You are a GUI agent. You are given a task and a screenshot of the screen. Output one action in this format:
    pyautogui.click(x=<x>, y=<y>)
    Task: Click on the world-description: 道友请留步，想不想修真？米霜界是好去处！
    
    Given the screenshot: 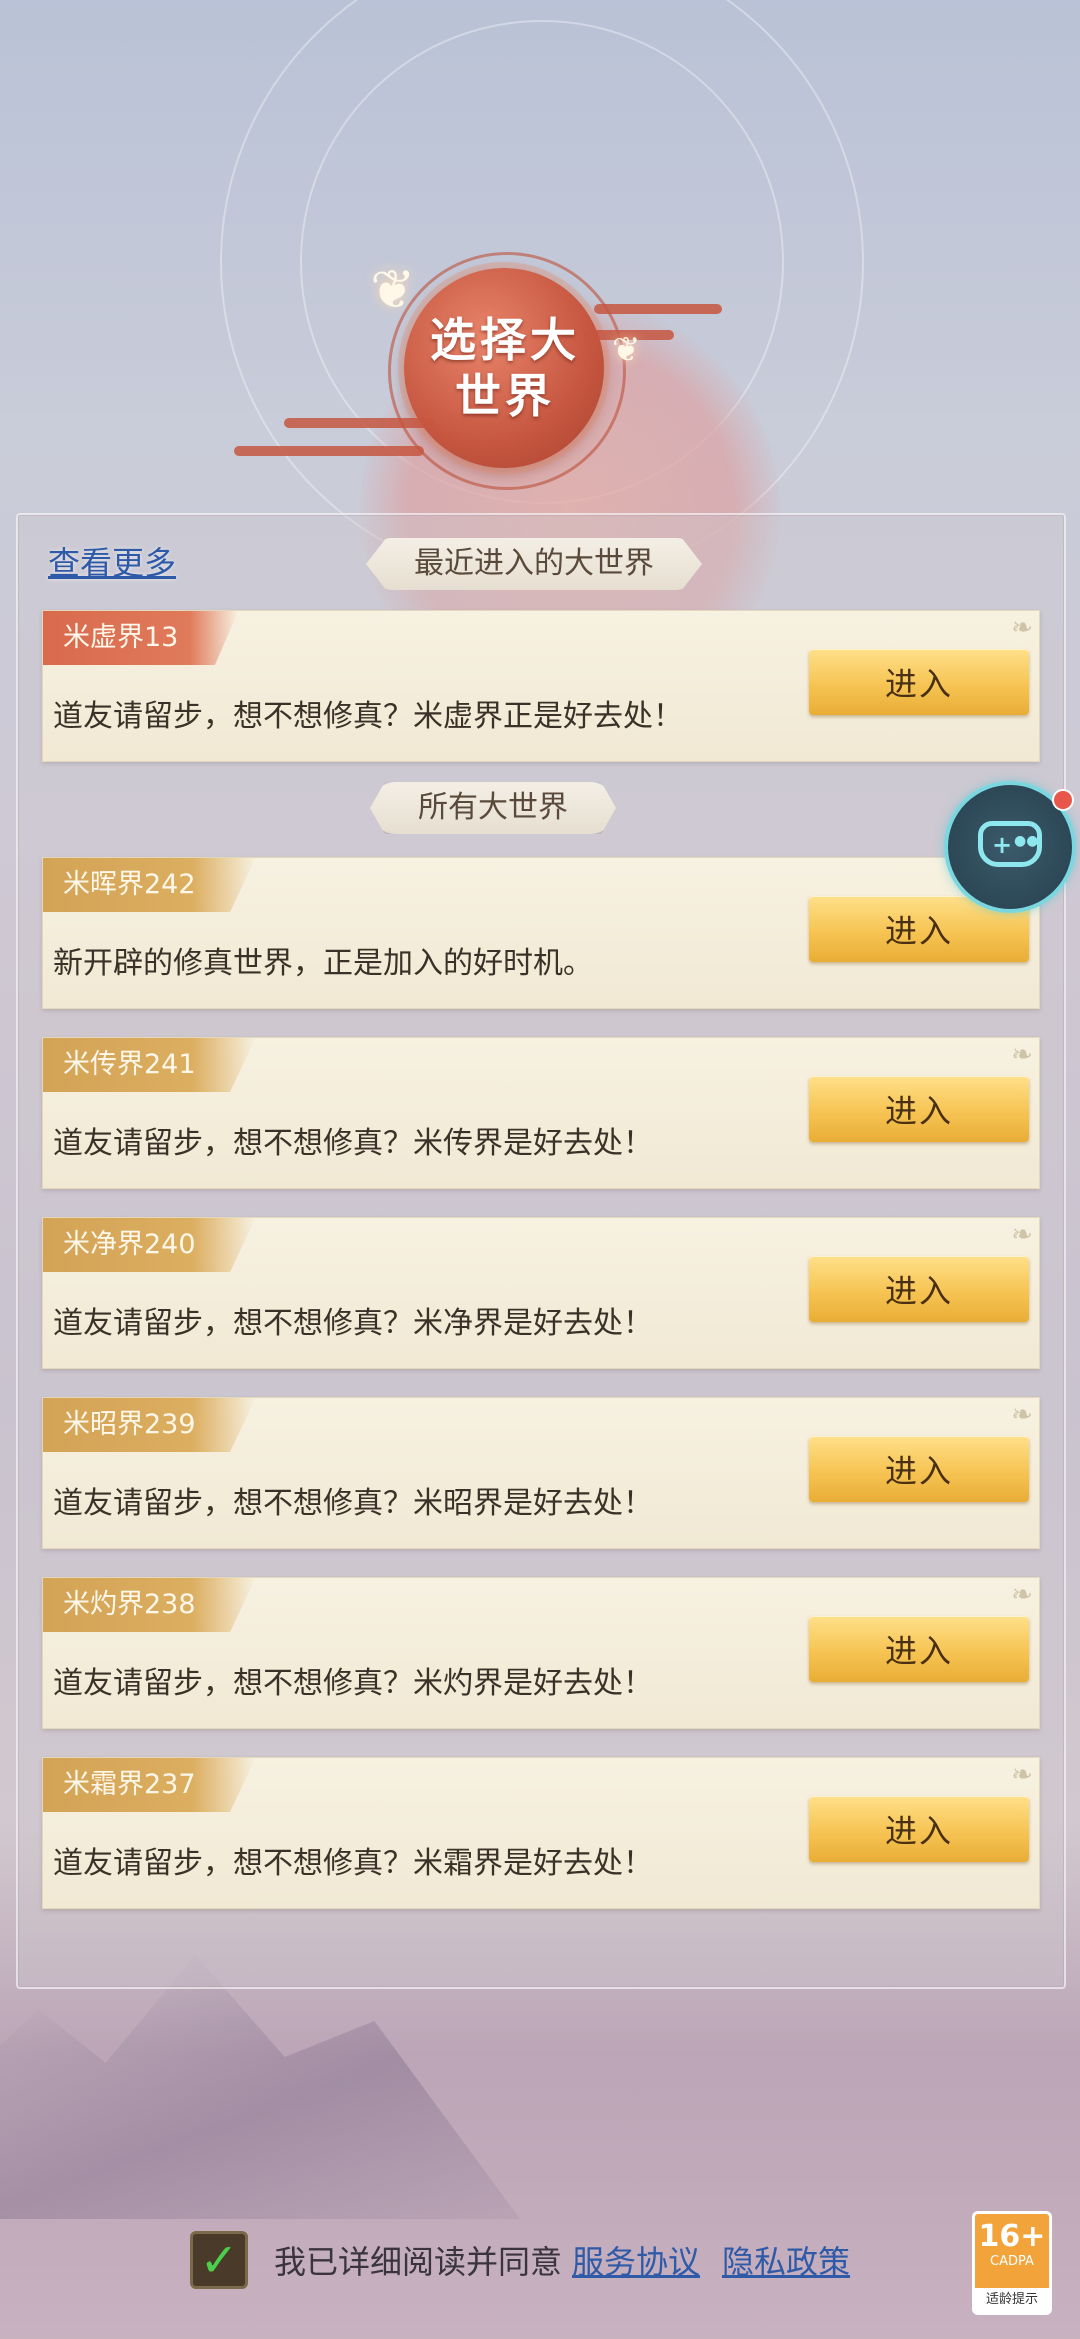 What is the action you would take?
    pyautogui.click(x=353, y=1863)
    